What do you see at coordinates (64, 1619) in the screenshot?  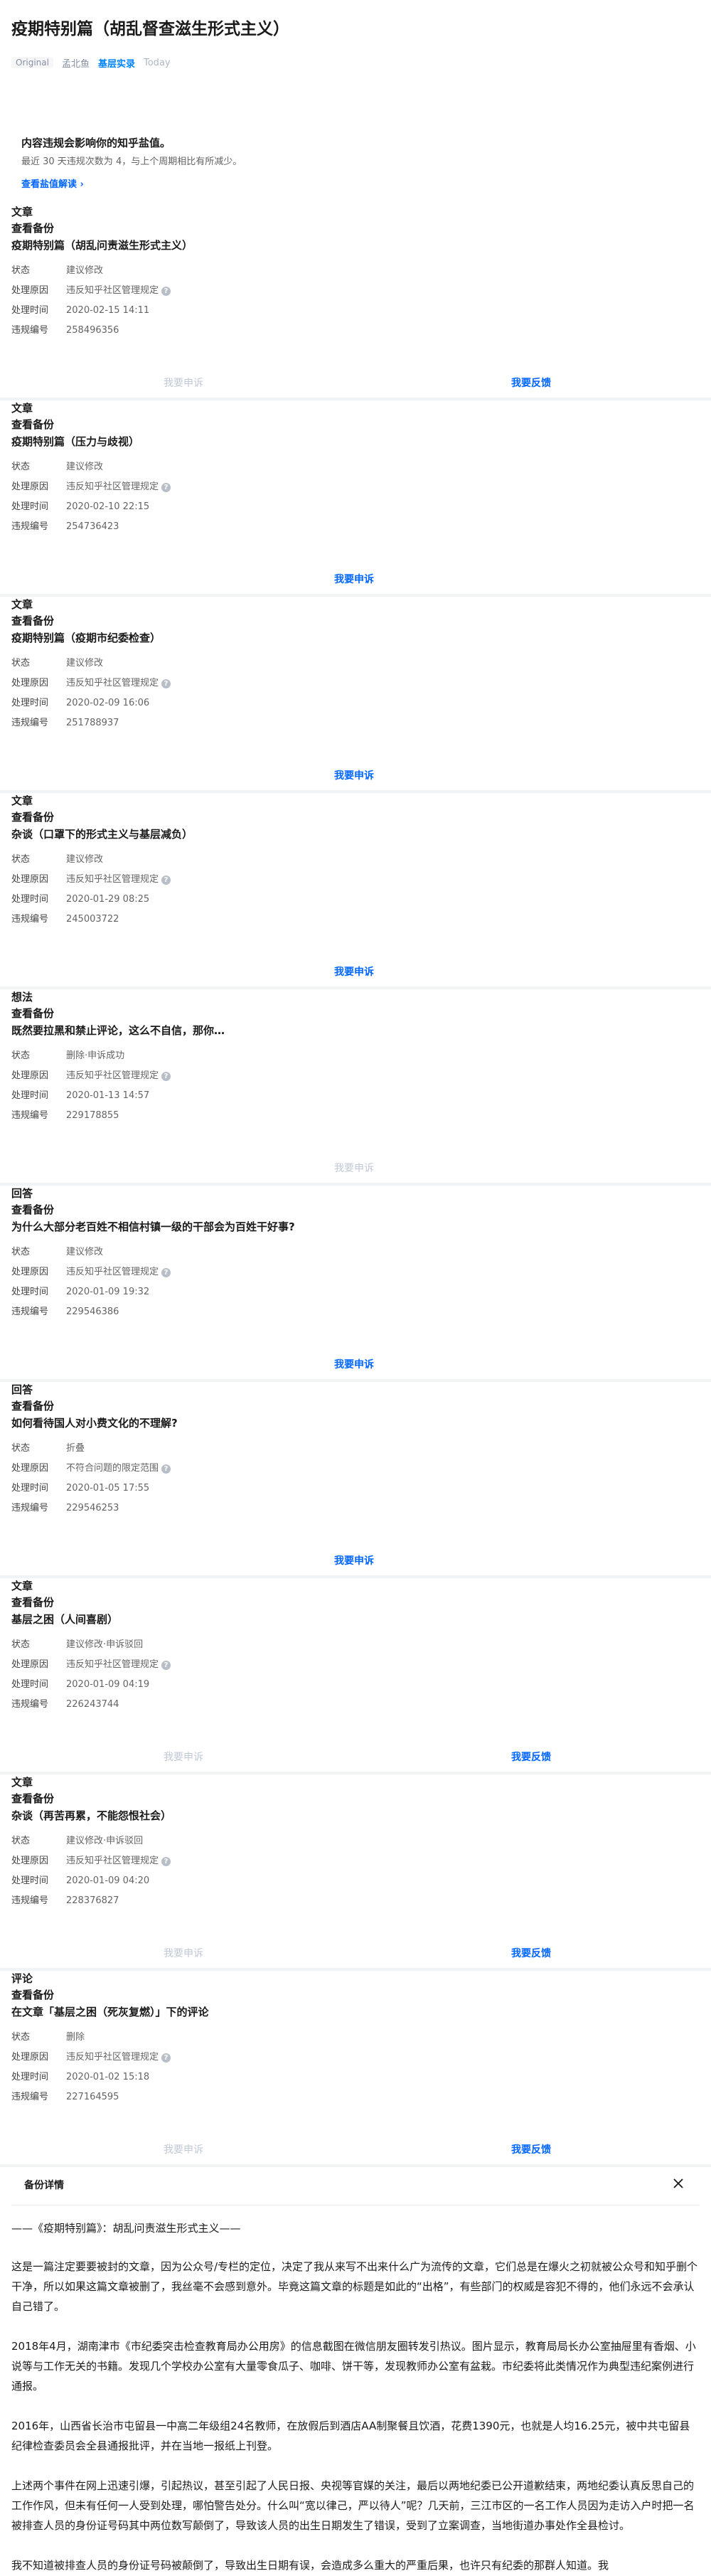 I see `record-title: 基层之困（人间喜剧）` at bounding box center [64, 1619].